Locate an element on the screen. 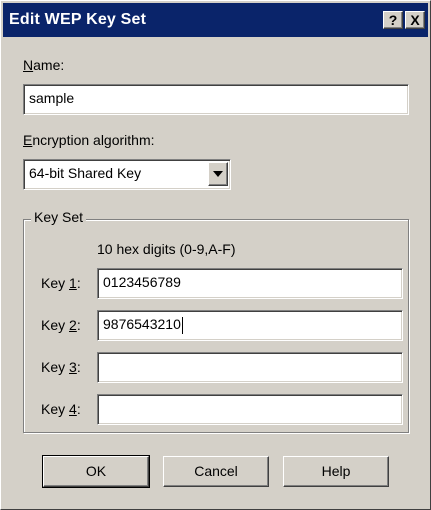 Image resolution: width=431 pixels, height=510 pixels. encryption-algorithm-label: Encryption algorithm: is located at coordinates (89, 140).